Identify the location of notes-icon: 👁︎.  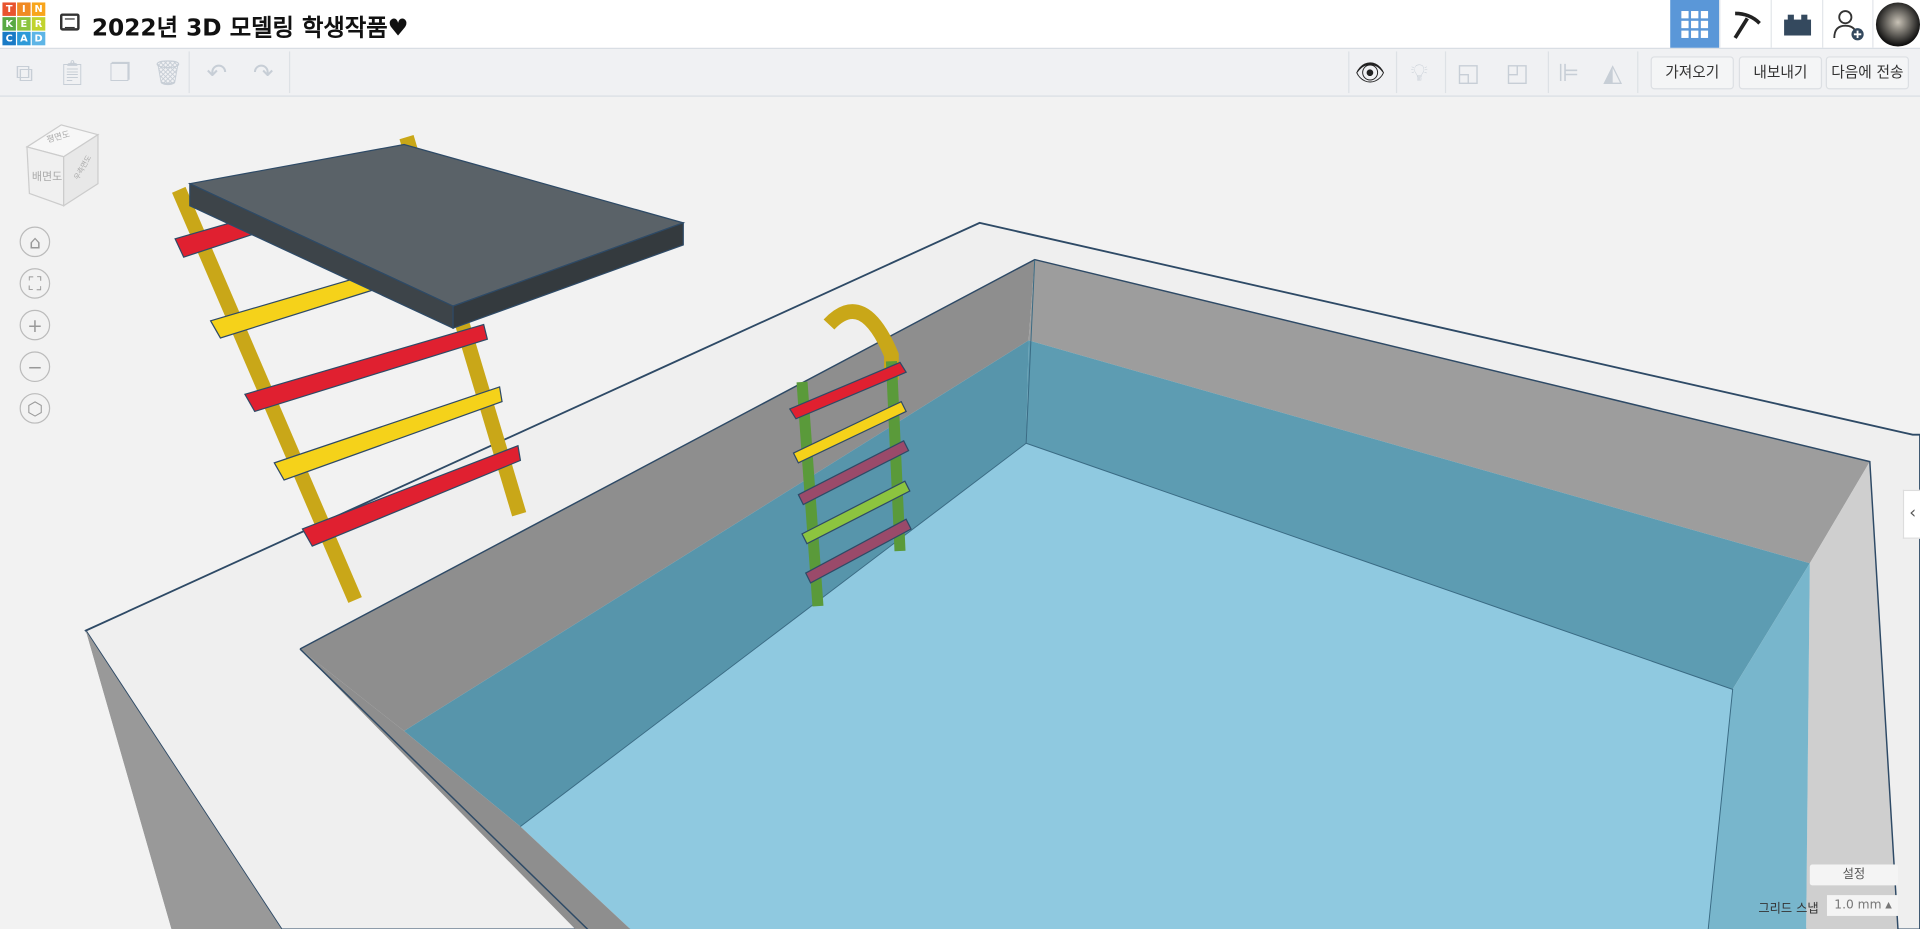
(1370, 72).